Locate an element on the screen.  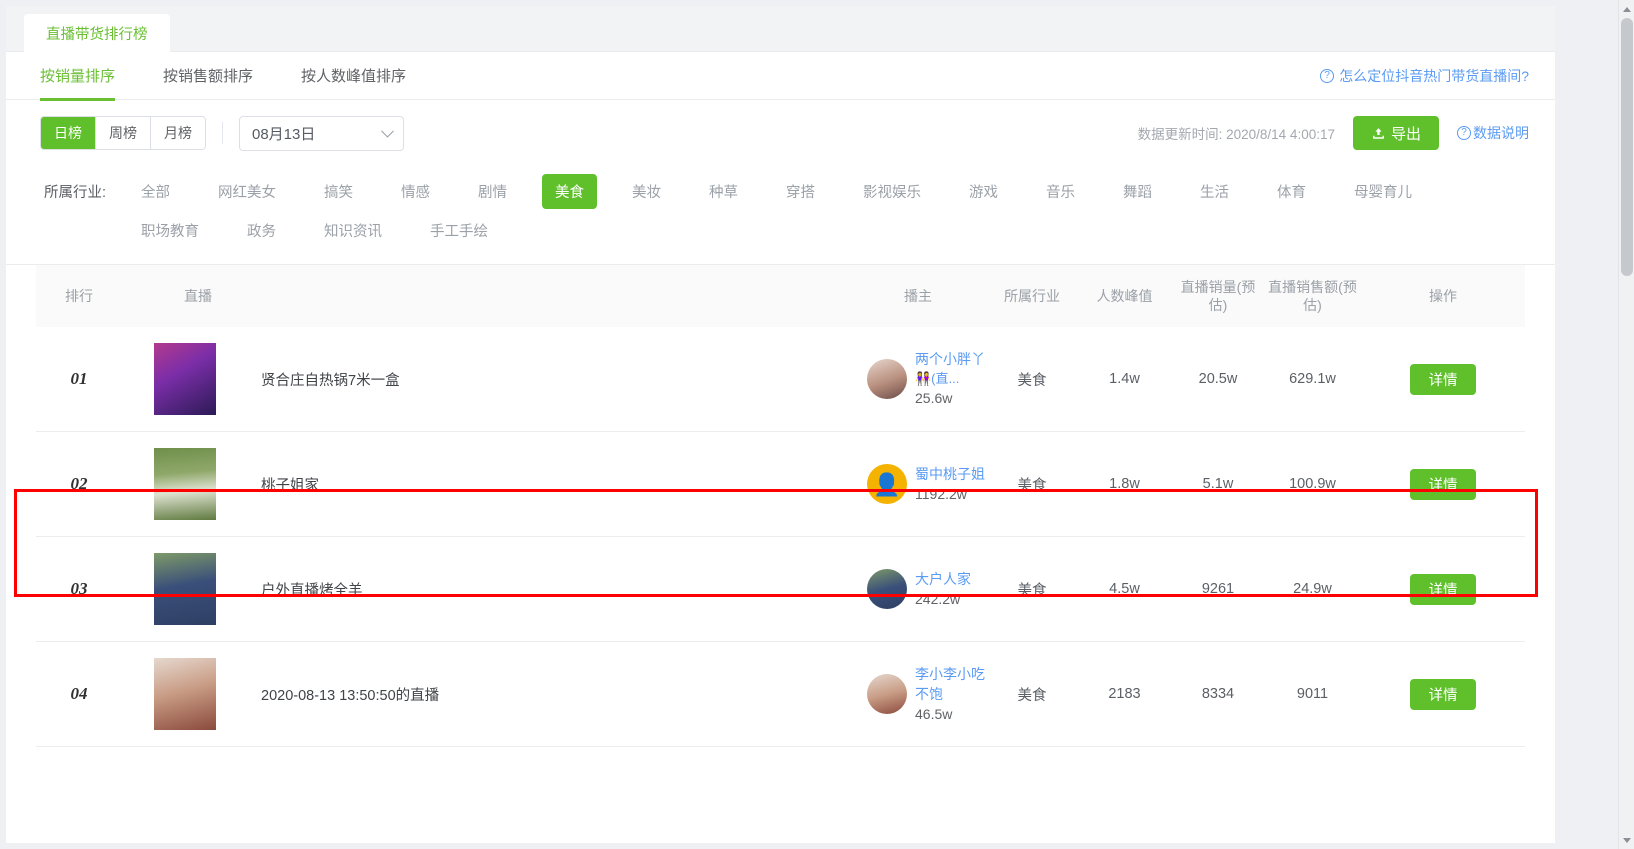
industry-item-1: 网红美女 is located at coordinates (247, 191).